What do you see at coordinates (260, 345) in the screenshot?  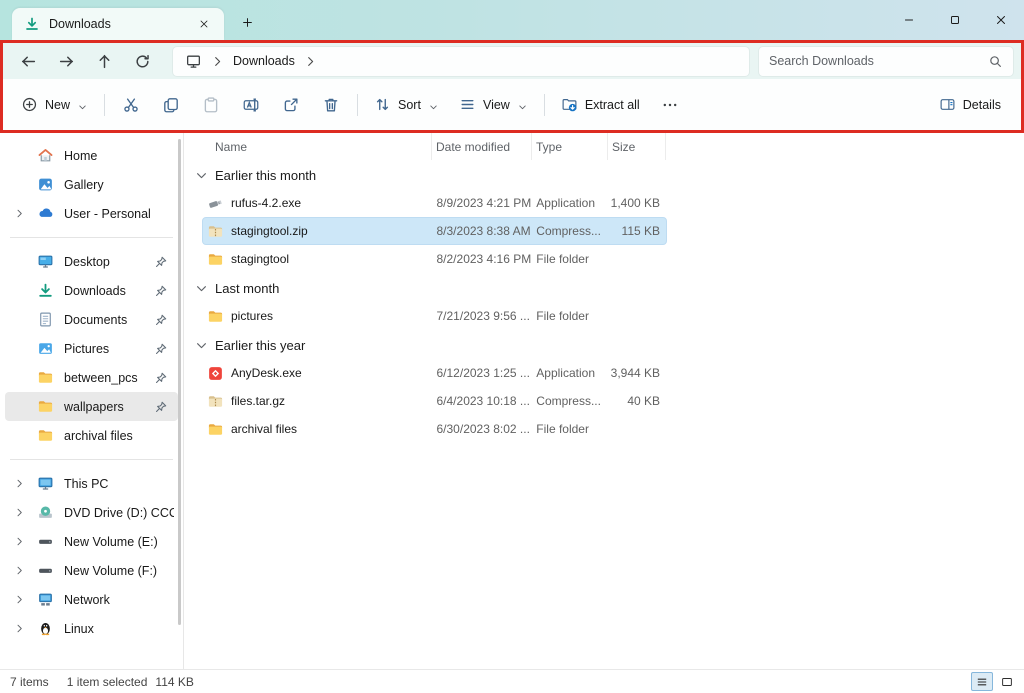 I see `group-label: Earlier this year` at bounding box center [260, 345].